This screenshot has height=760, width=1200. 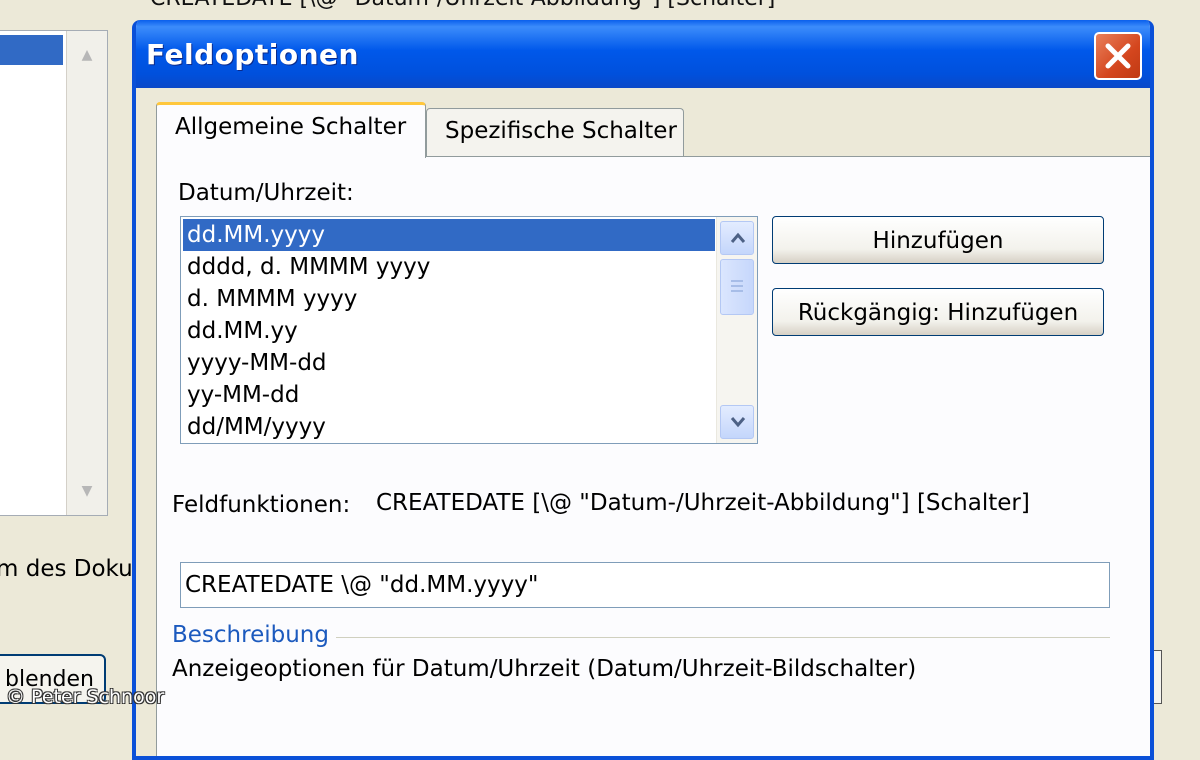 I want to click on tab-label: Allgemeine Schalter, so click(x=291, y=127).